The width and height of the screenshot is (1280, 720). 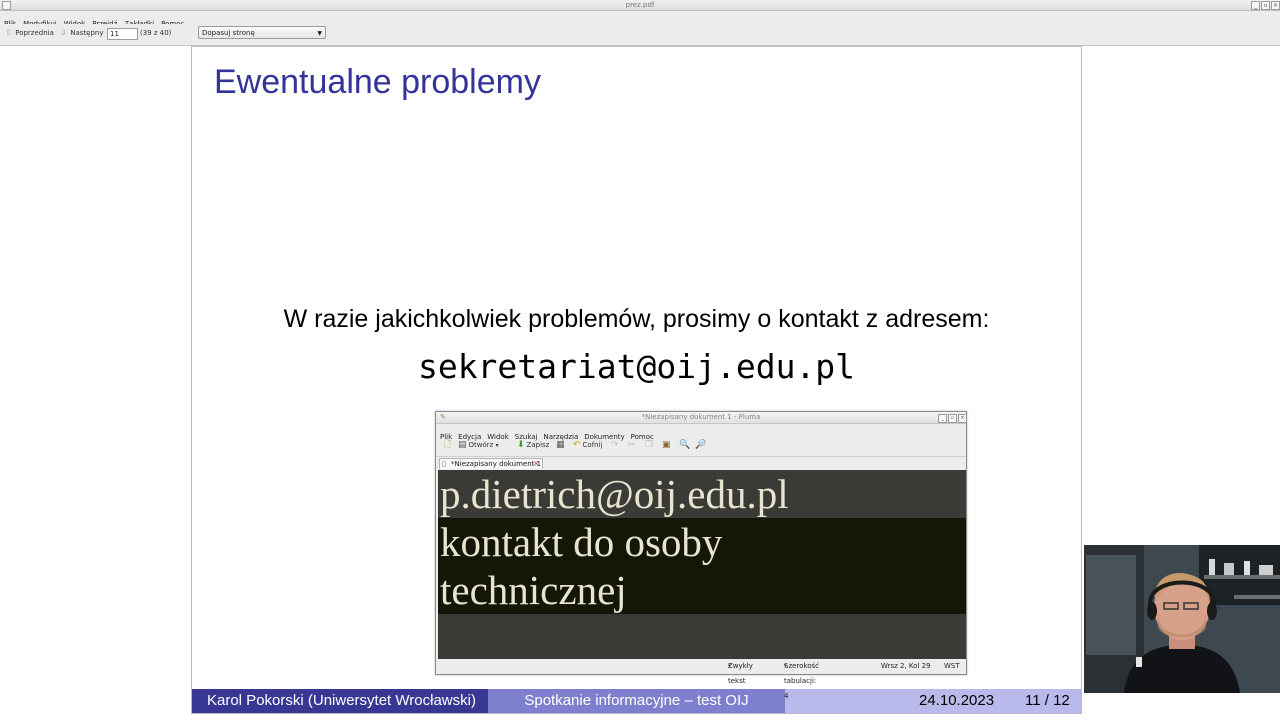 I want to click on pluma-save-label: Zapisz, so click(x=538, y=445).